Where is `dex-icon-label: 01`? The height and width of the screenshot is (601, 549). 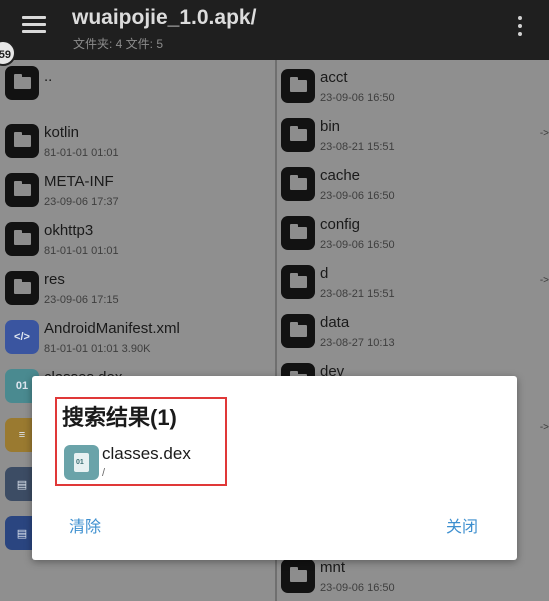
dex-icon-label: 01 is located at coordinates (80, 462).